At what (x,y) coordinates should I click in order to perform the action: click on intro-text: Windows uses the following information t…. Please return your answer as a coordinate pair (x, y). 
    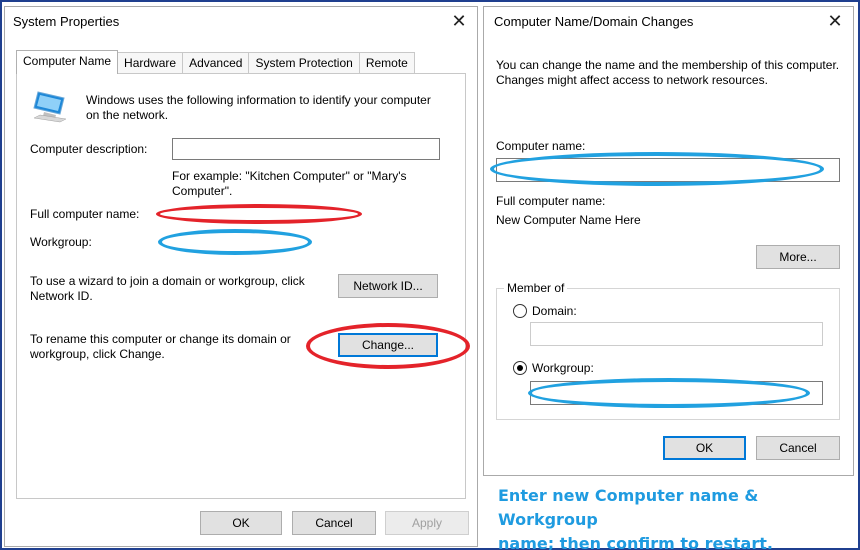
    Looking at the image, I should click on (258, 107).